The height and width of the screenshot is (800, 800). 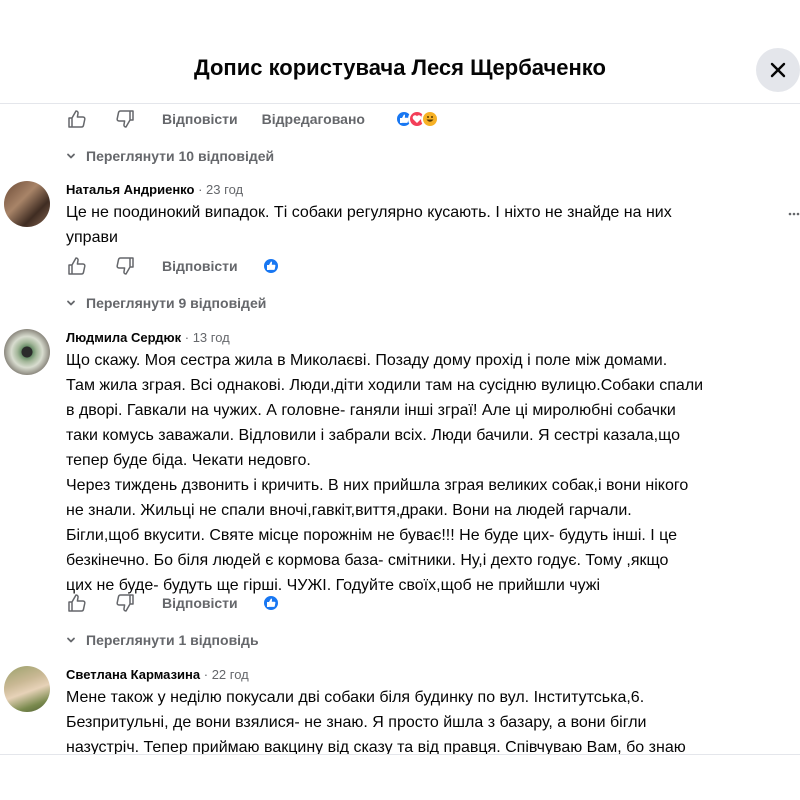 I want to click on comment-time: 23 год, so click(x=224, y=189).